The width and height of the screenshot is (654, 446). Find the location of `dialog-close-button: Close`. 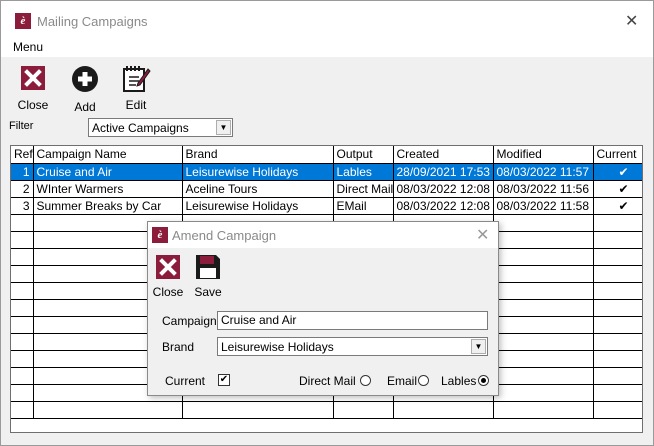

dialog-close-button: Close is located at coordinates (168, 276).